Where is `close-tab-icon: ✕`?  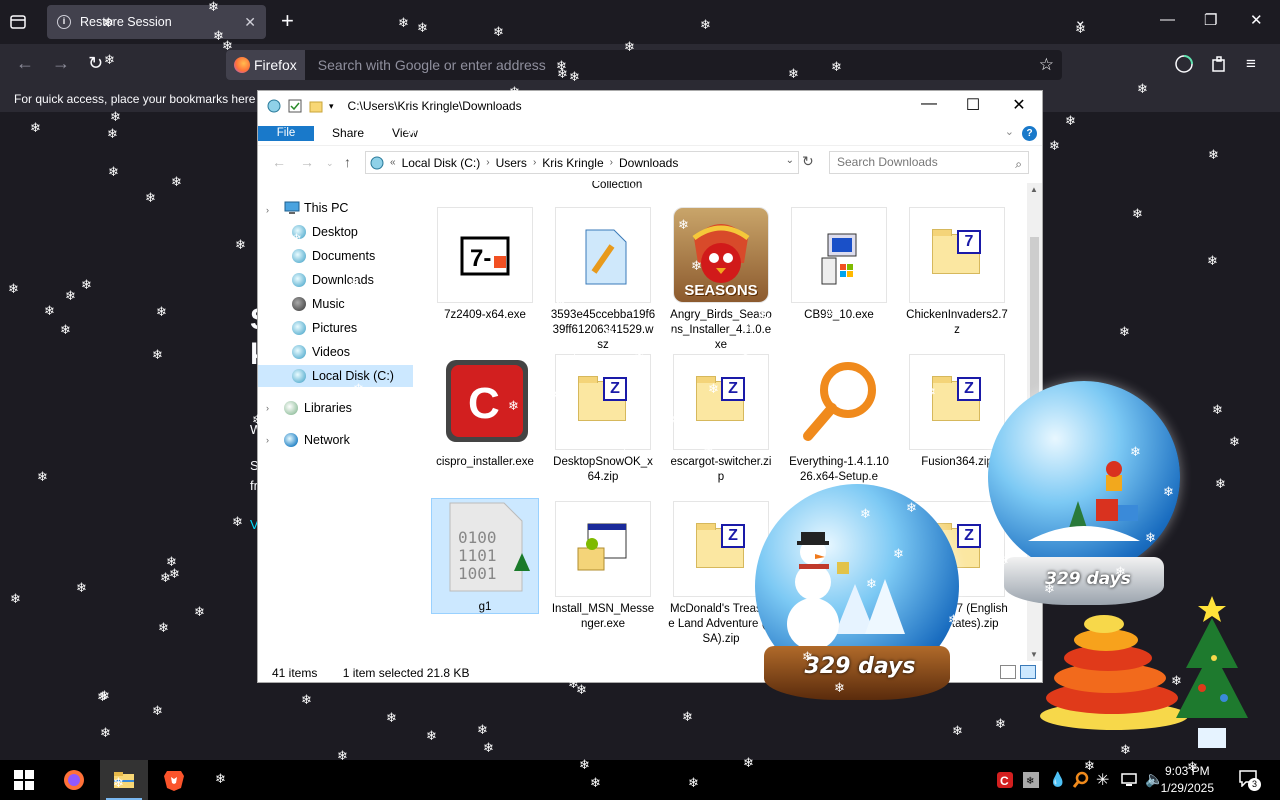 close-tab-icon: ✕ is located at coordinates (250, 22).